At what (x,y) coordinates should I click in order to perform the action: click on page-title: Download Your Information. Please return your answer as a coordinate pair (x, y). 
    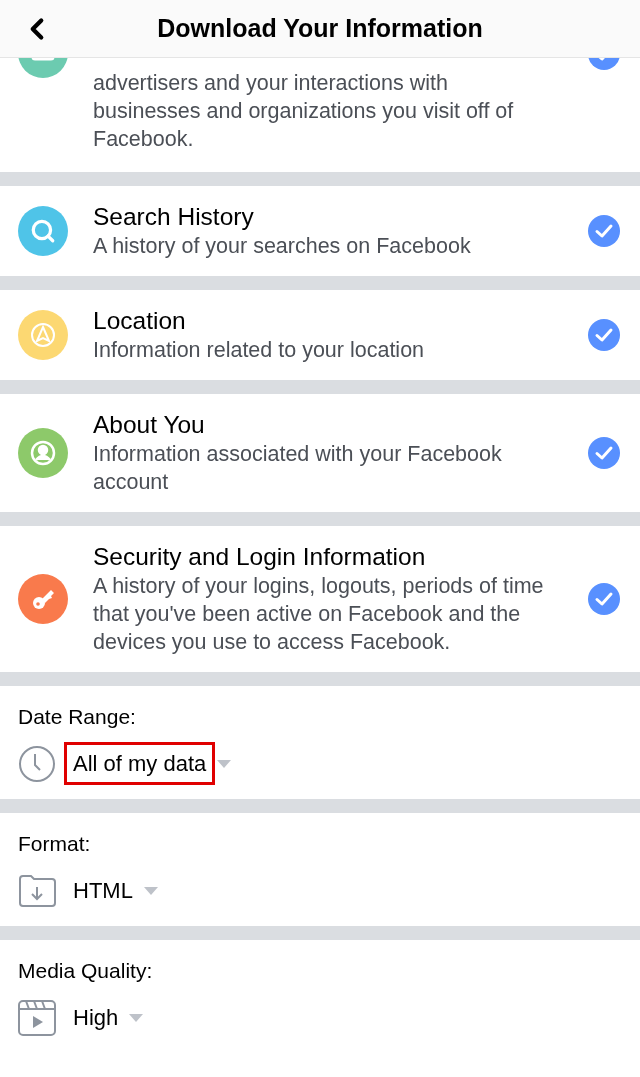
    Looking at the image, I should click on (320, 28).